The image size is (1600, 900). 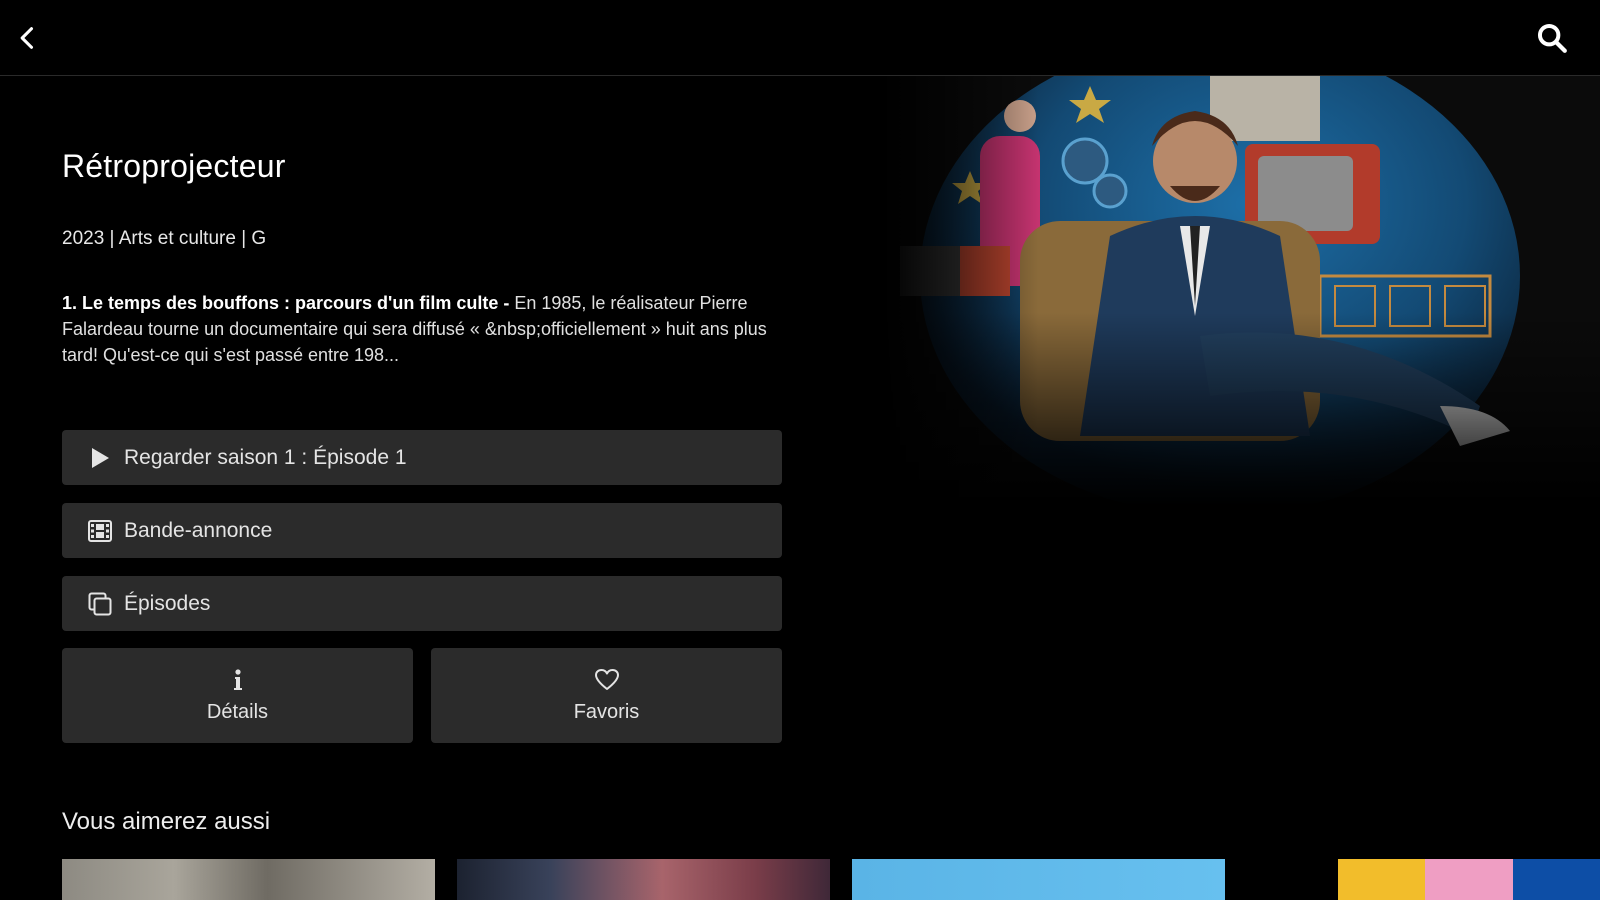 I want to click on info-icon, so click(x=238, y=680).